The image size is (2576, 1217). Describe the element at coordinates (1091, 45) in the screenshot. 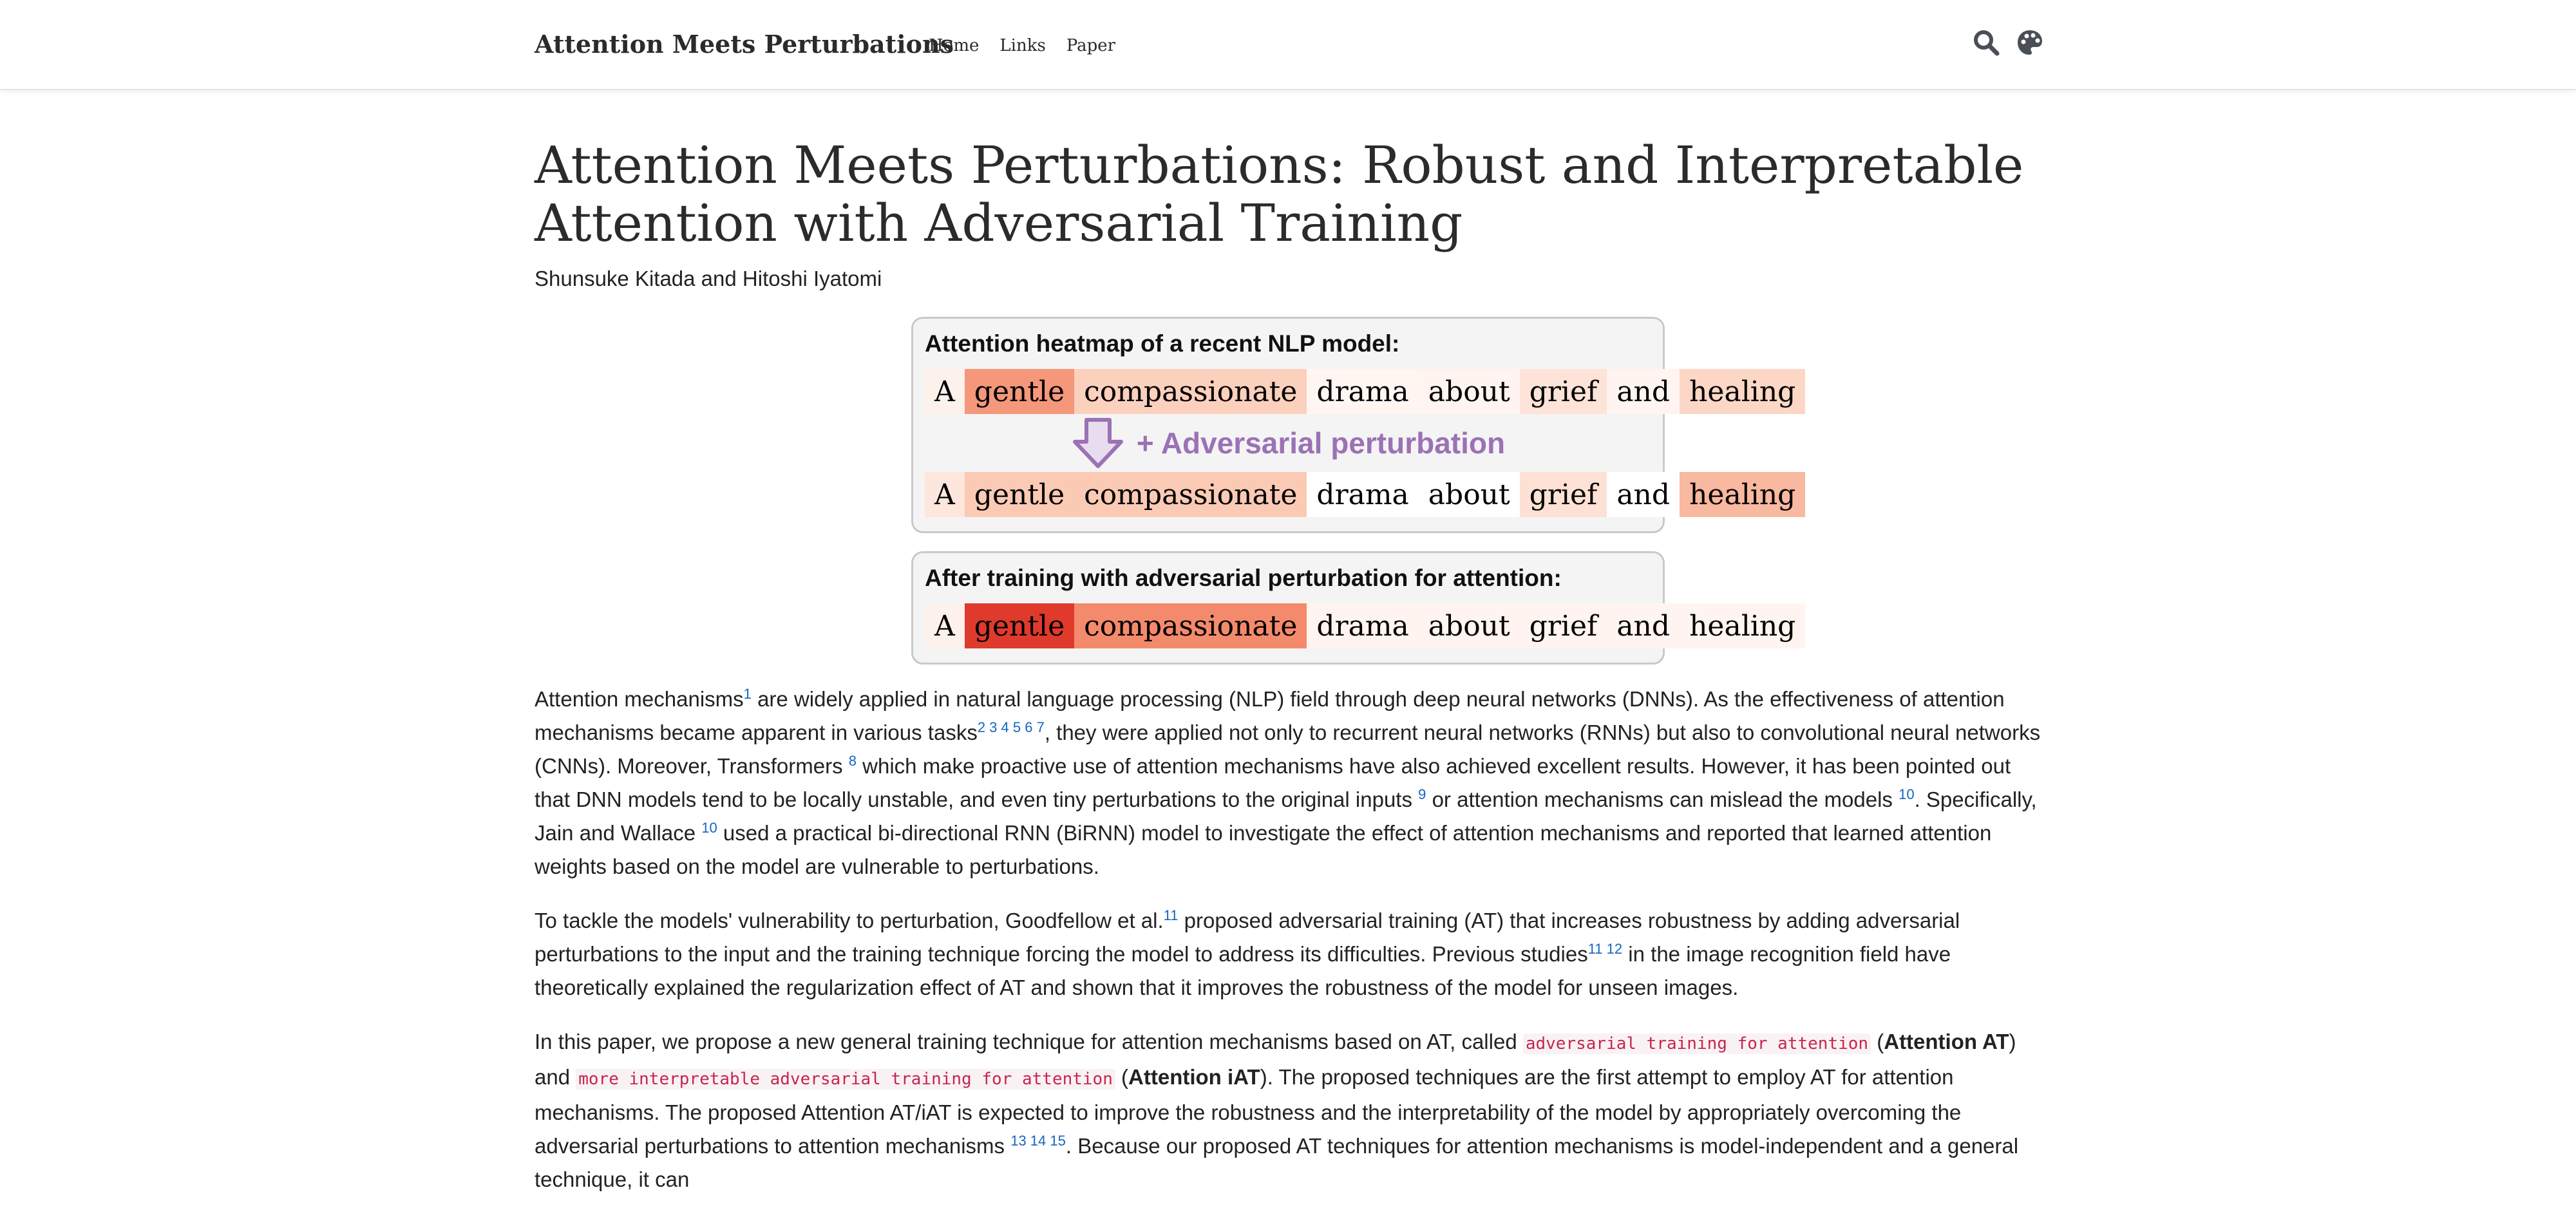

I see `nav-link-paper: Paper` at that location.